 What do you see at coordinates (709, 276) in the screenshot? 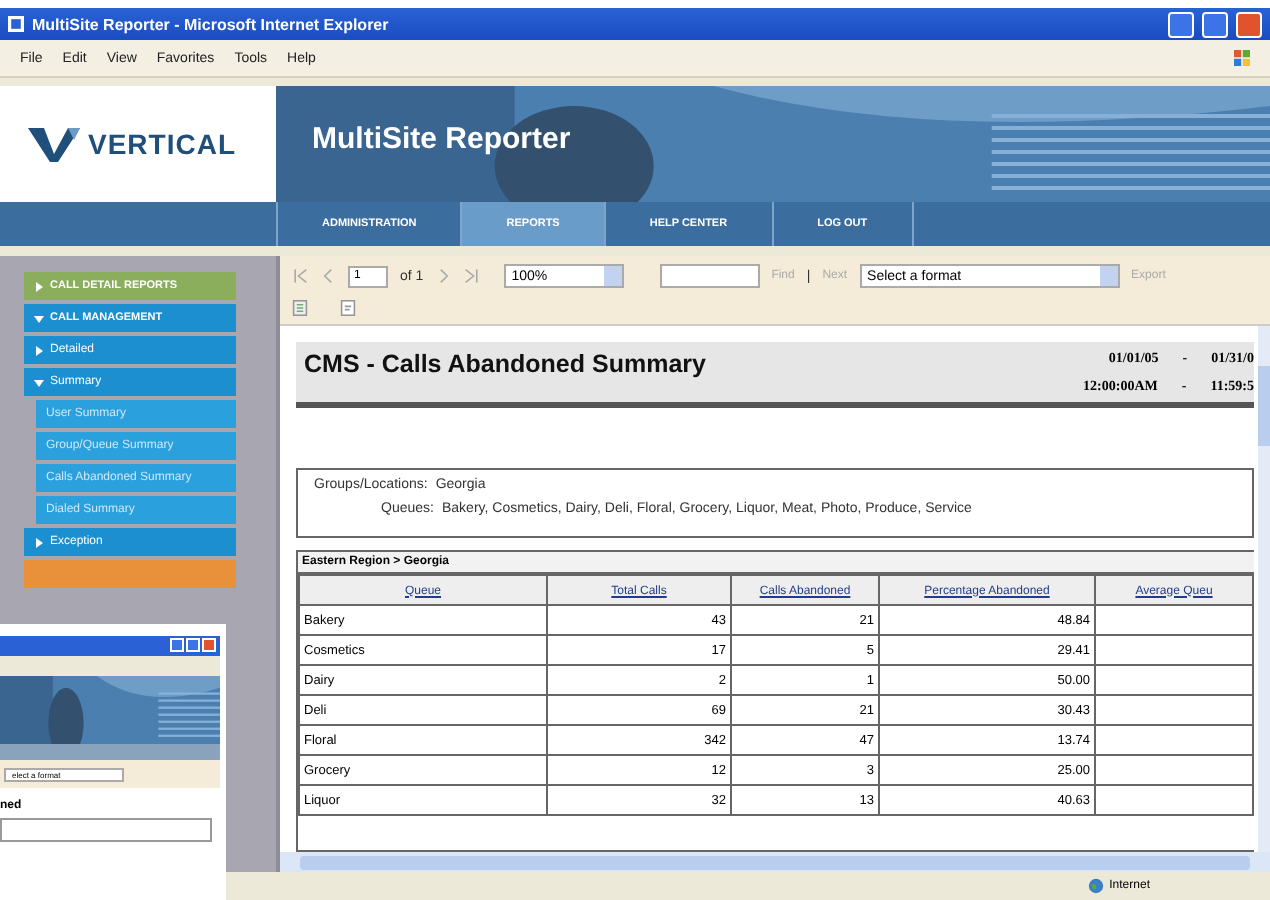
I see `find-field` at bounding box center [709, 276].